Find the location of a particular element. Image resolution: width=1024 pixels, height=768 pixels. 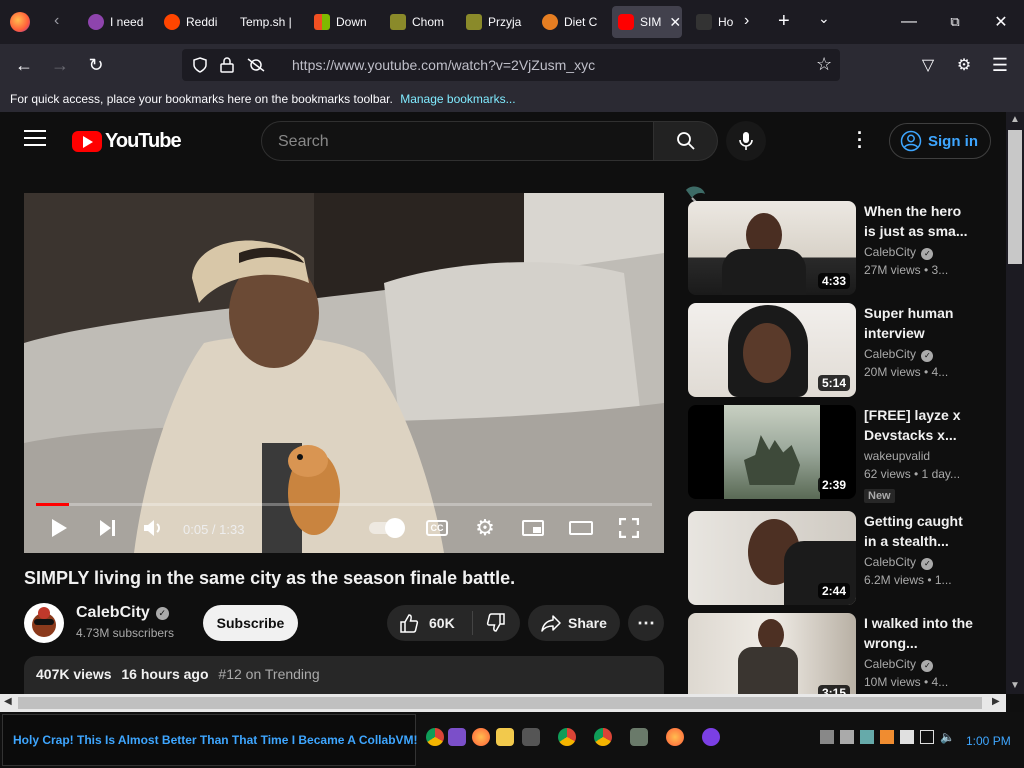

file-explorer-icon is located at coordinates (505, 737).